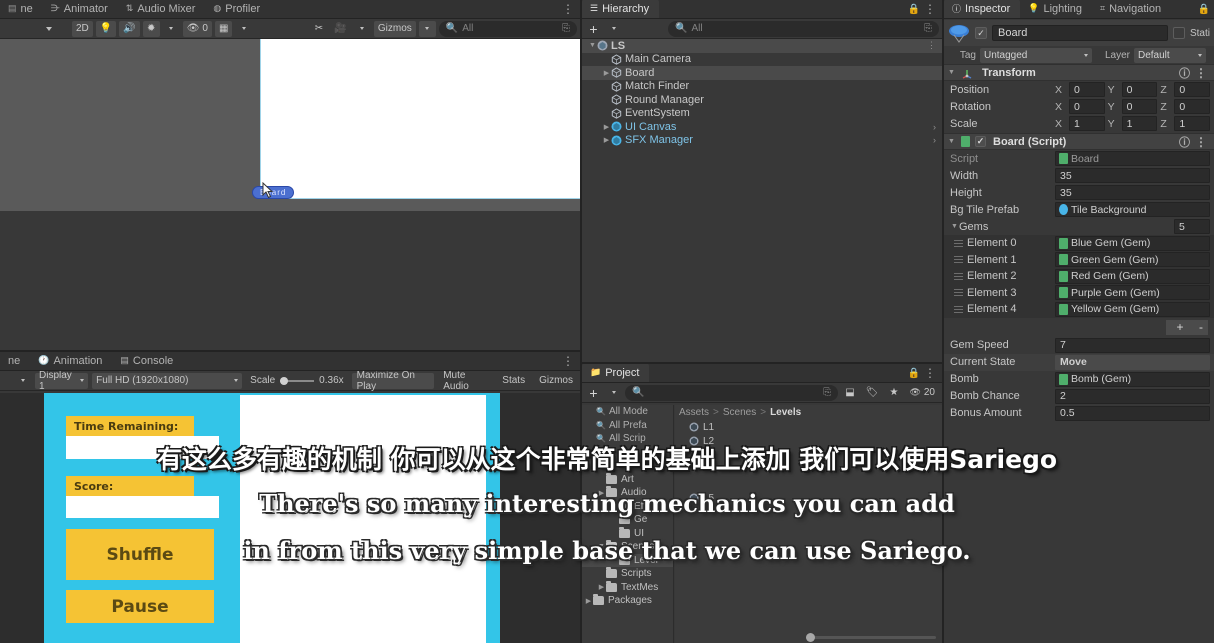  What do you see at coordinates (803, 28) in the screenshot?
I see `hierarchy-search-input: 🔍 All ⎘` at bounding box center [803, 28].